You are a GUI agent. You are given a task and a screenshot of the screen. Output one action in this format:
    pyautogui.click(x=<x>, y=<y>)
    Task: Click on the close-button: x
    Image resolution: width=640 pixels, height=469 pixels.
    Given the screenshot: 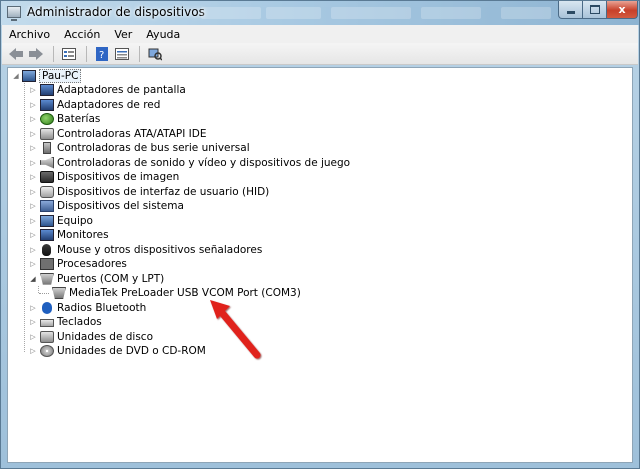 What is the action you would take?
    pyautogui.click(x=622, y=10)
    